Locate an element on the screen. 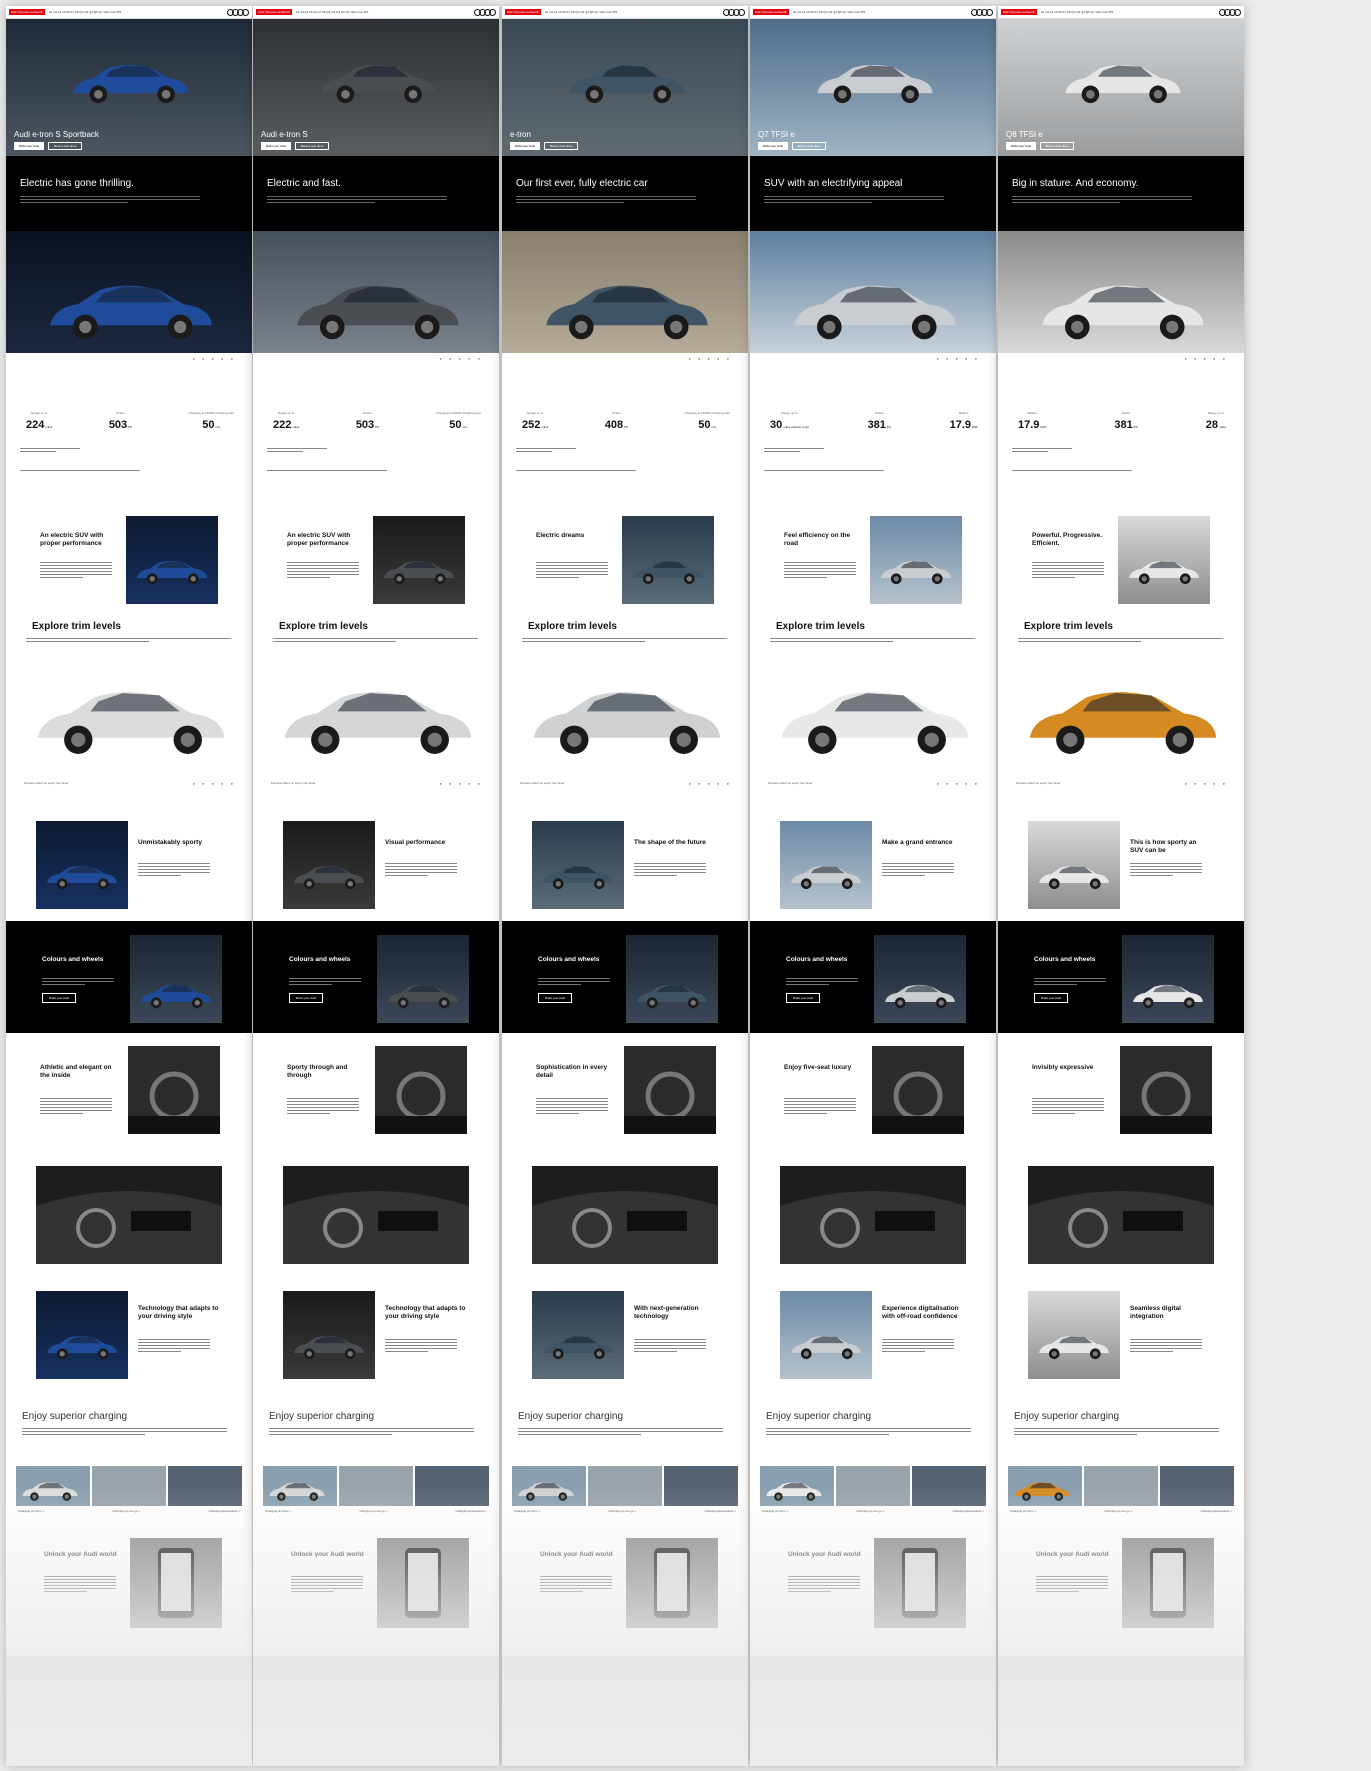  intro-headline: Electric and fast. is located at coordinates (304, 183).